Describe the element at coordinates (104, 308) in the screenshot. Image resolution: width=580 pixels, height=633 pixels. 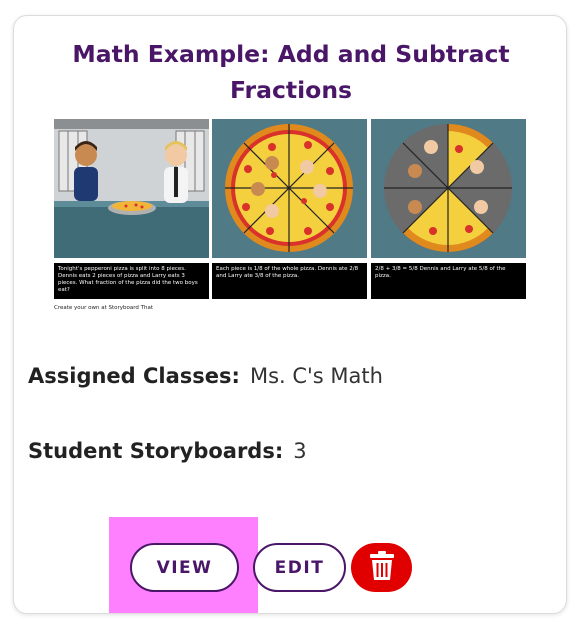
I see `storyboard-credit: Create your own at Storyboard That` at that location.